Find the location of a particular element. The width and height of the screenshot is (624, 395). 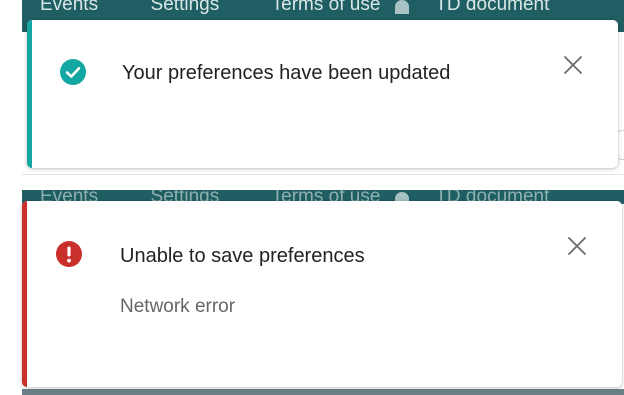

exclamation-circle-icon is located at coordinates (69, 254).